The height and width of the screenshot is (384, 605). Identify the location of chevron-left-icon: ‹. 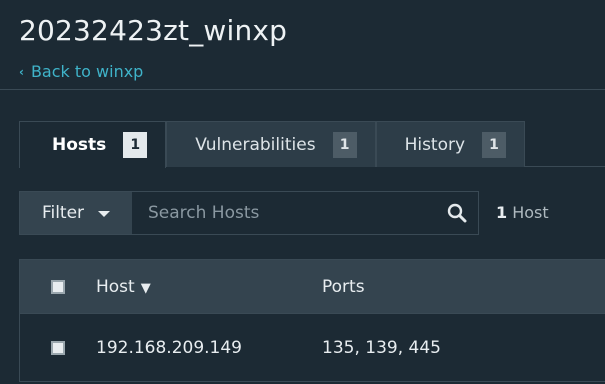
(21, 71).